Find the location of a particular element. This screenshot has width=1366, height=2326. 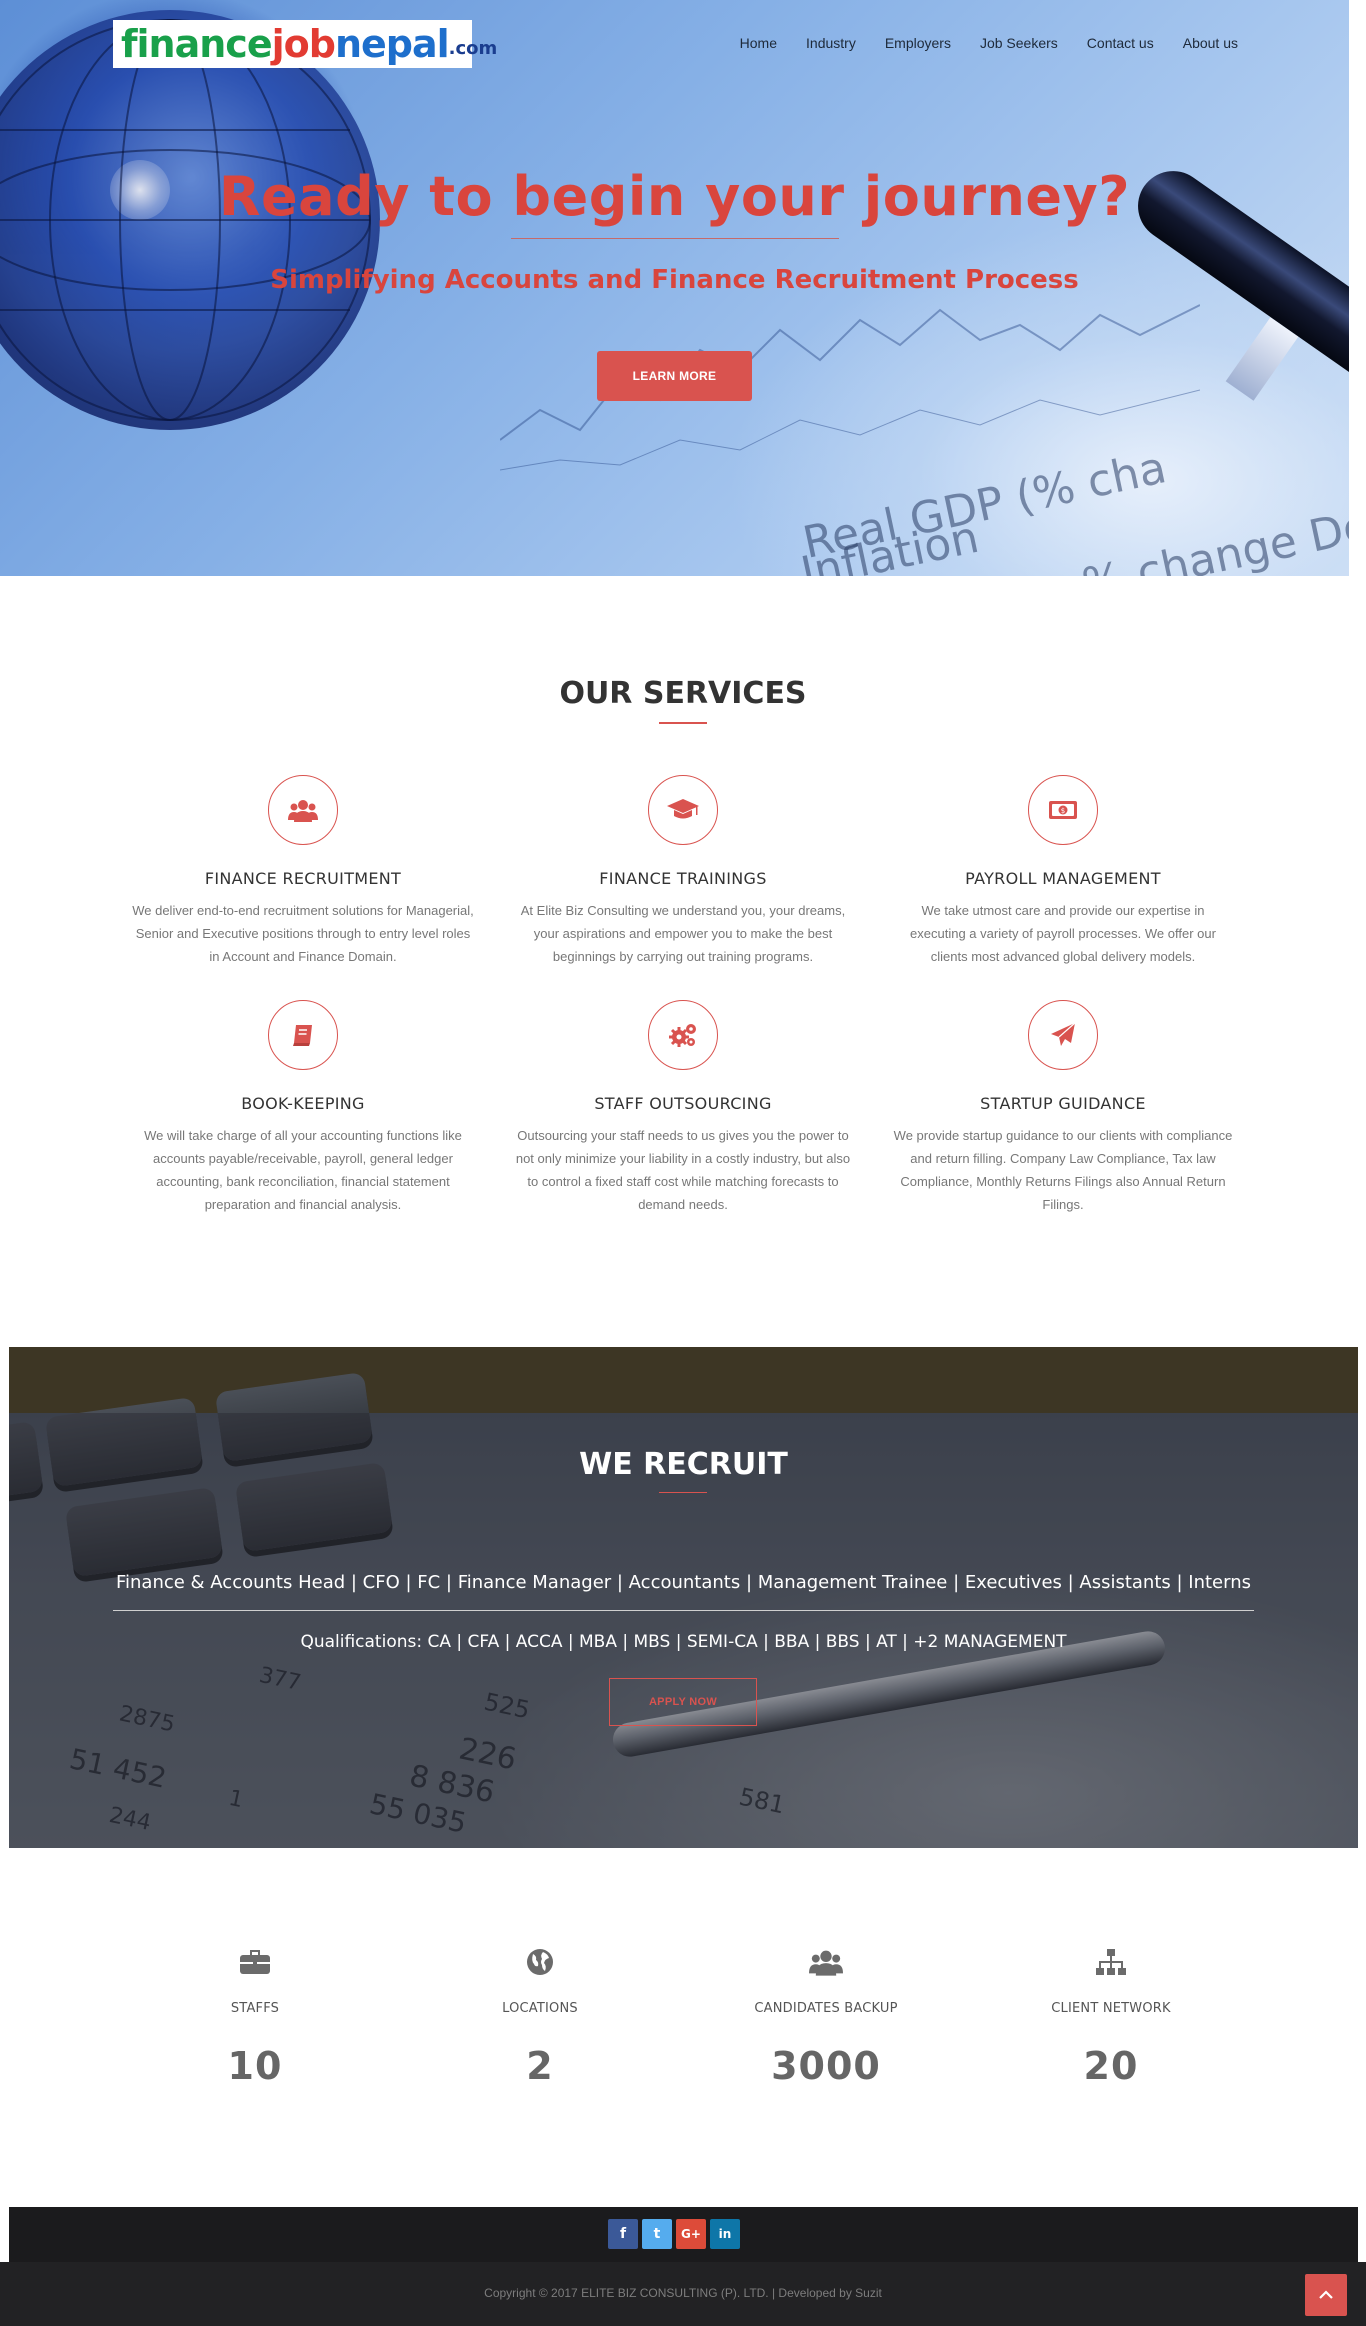

service-icon-circle: $ is located at coordinates (1063, 810).